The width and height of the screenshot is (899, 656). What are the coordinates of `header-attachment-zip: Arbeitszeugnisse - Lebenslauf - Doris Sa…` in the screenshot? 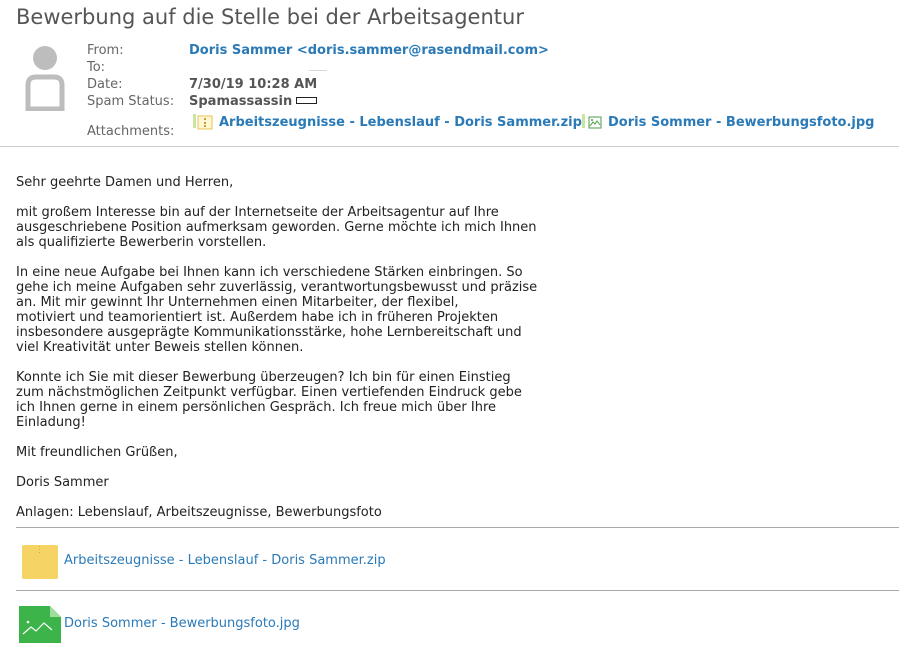 It's located at (387, 122).